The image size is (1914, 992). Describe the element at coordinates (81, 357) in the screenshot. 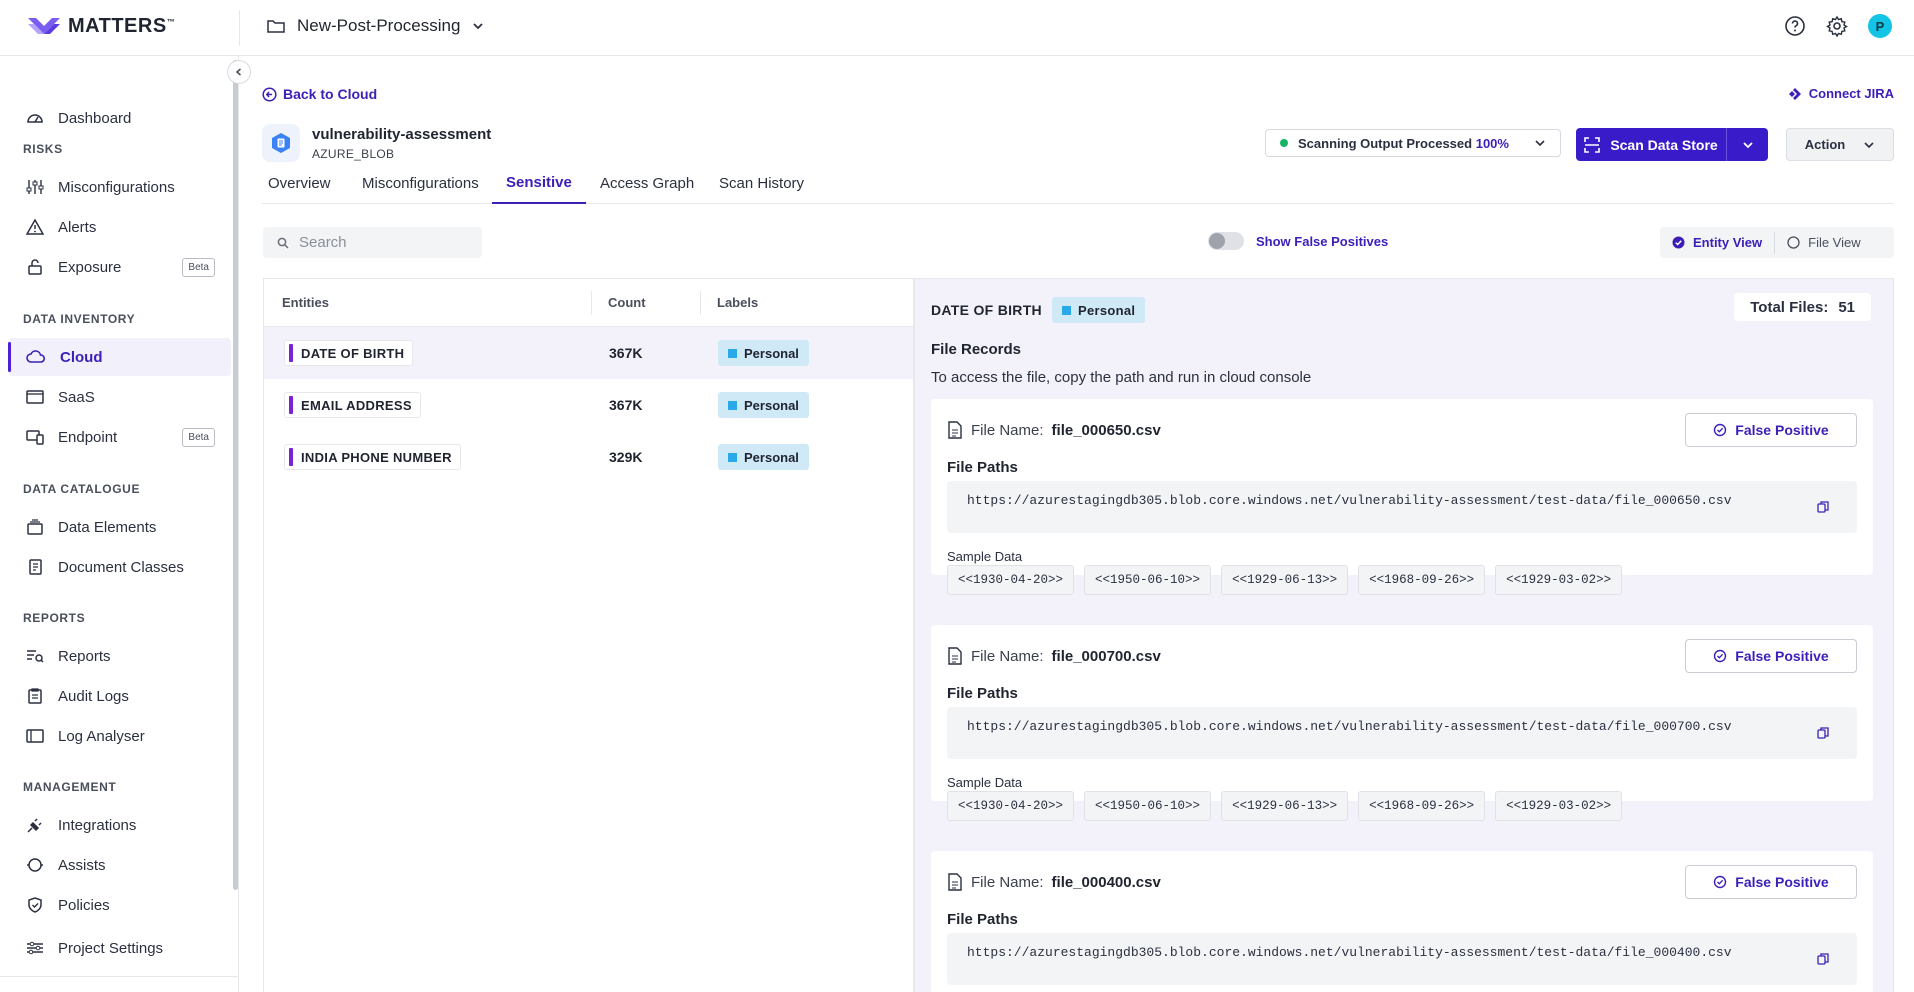

I see `sidebar-item-label: Cloud` at that location.